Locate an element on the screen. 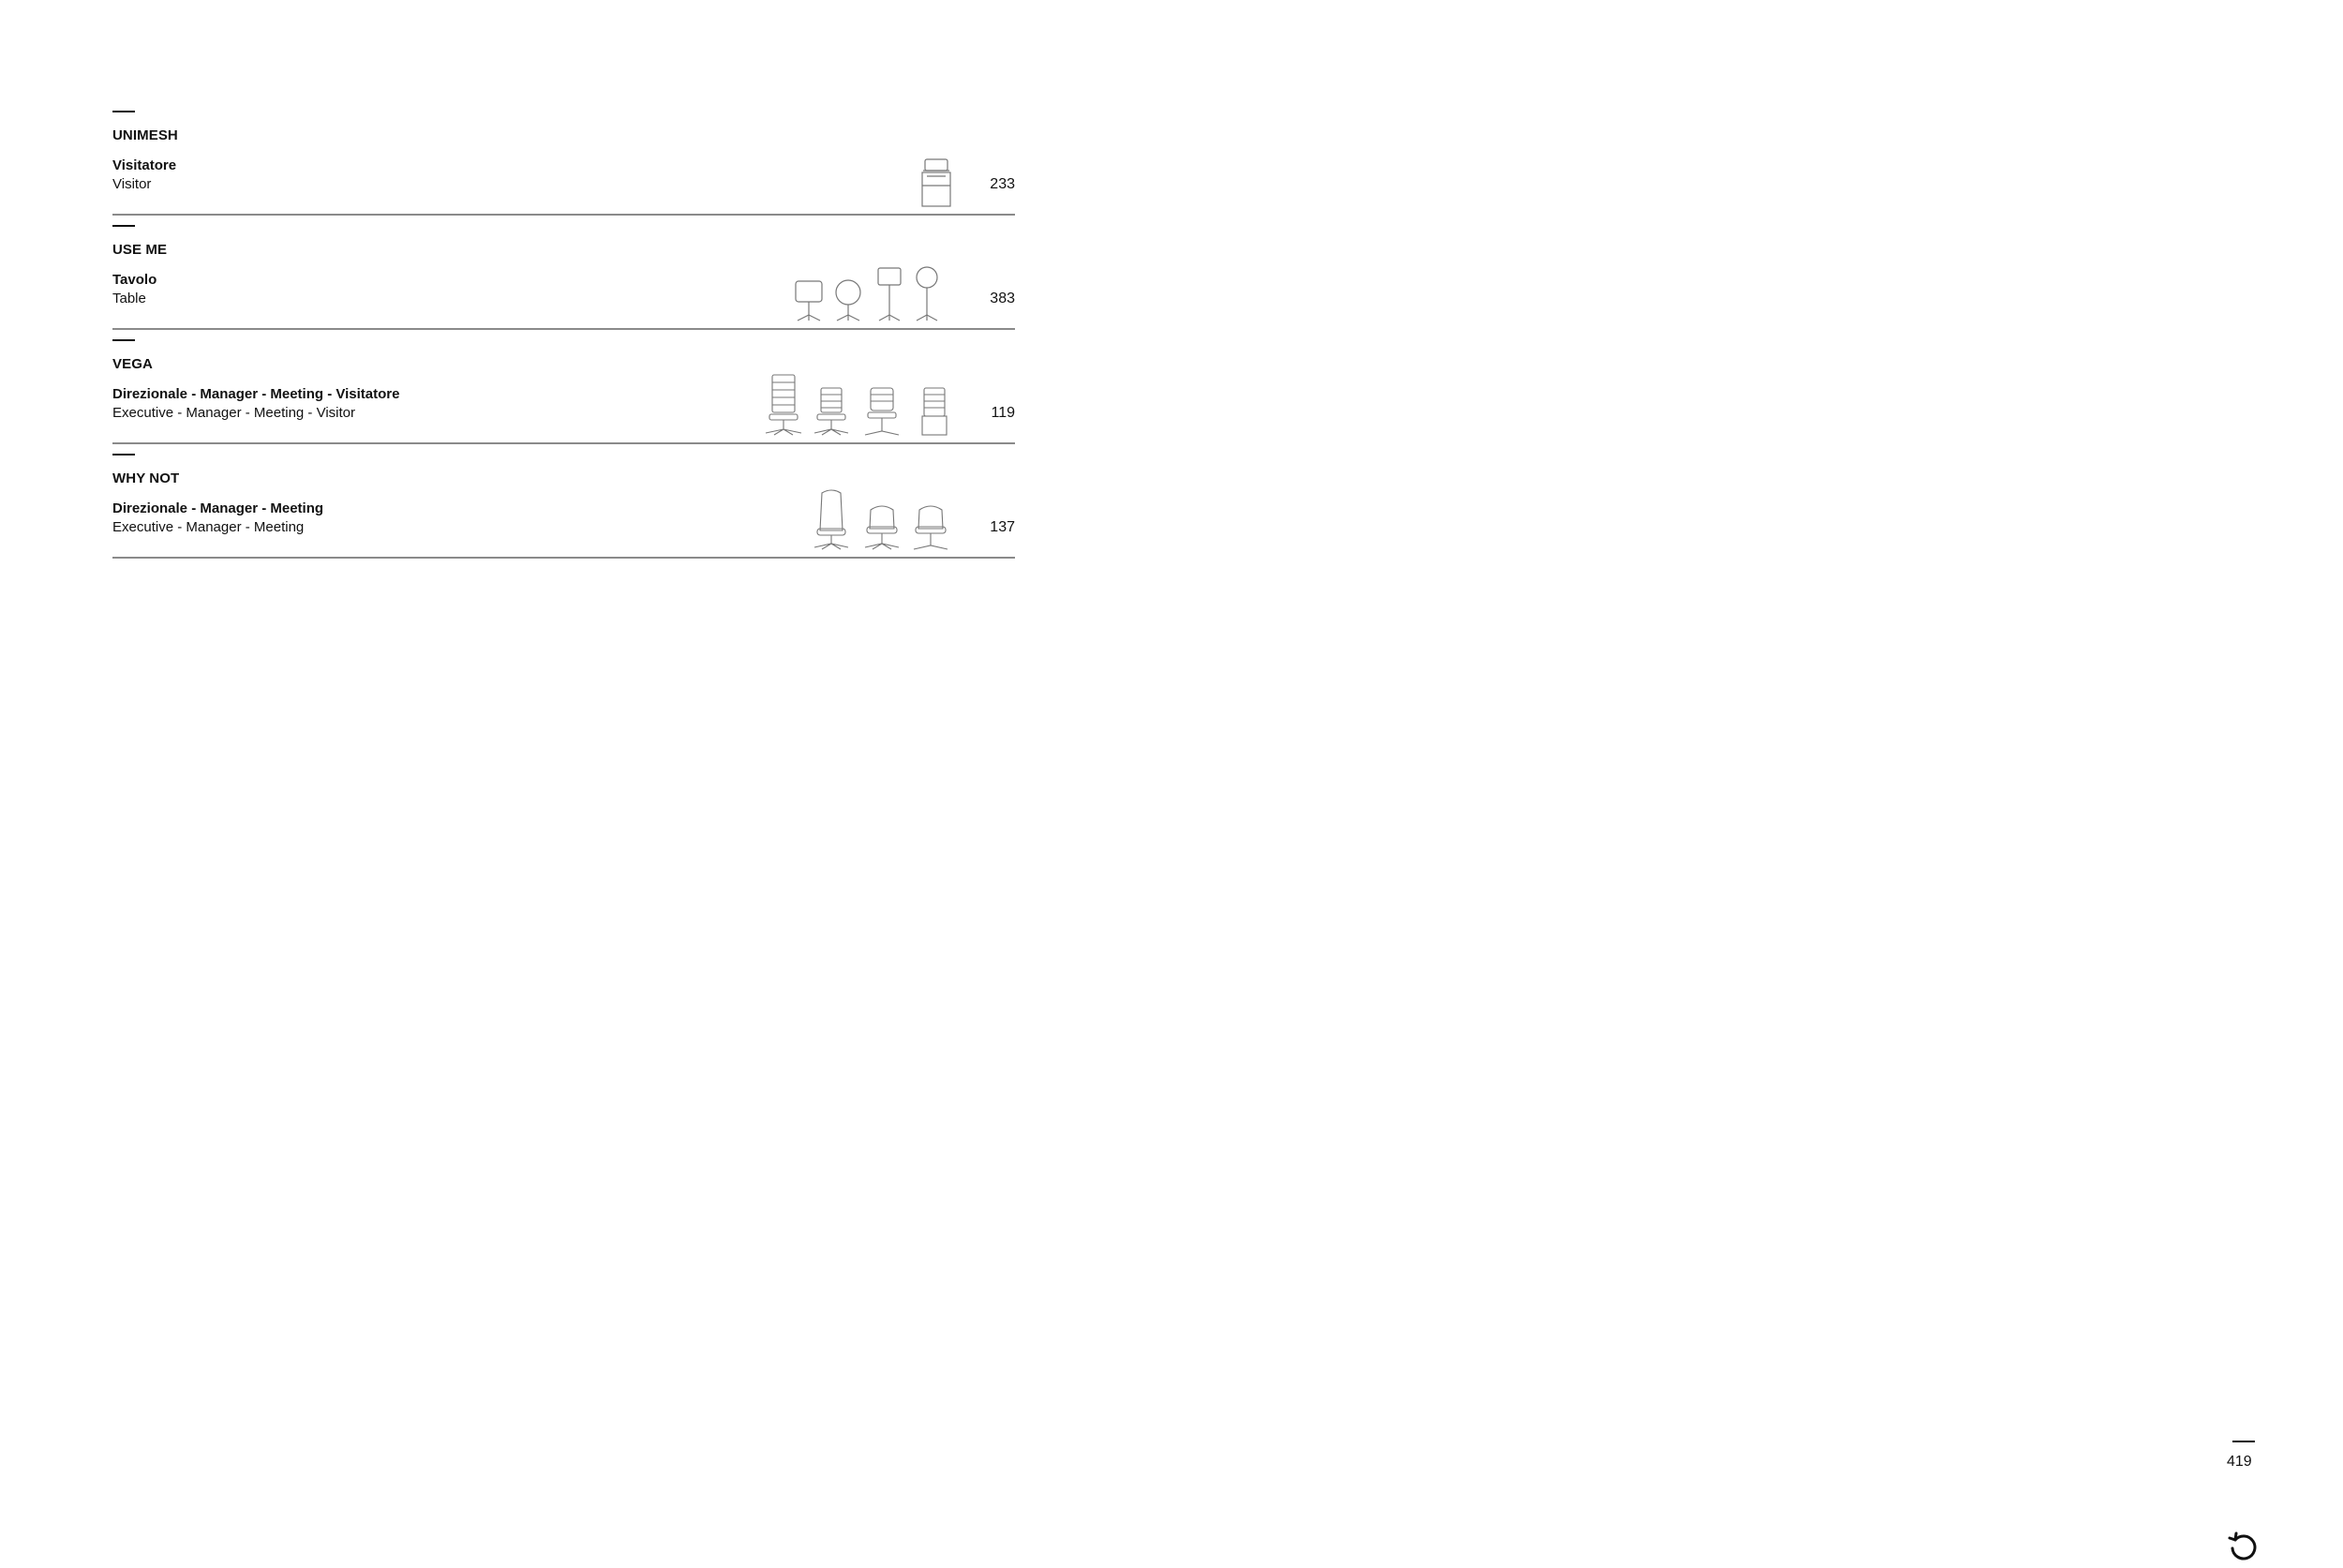 The image size is (2343, 1568). category-italian: Tavolo is located at coordinates (134, 280).